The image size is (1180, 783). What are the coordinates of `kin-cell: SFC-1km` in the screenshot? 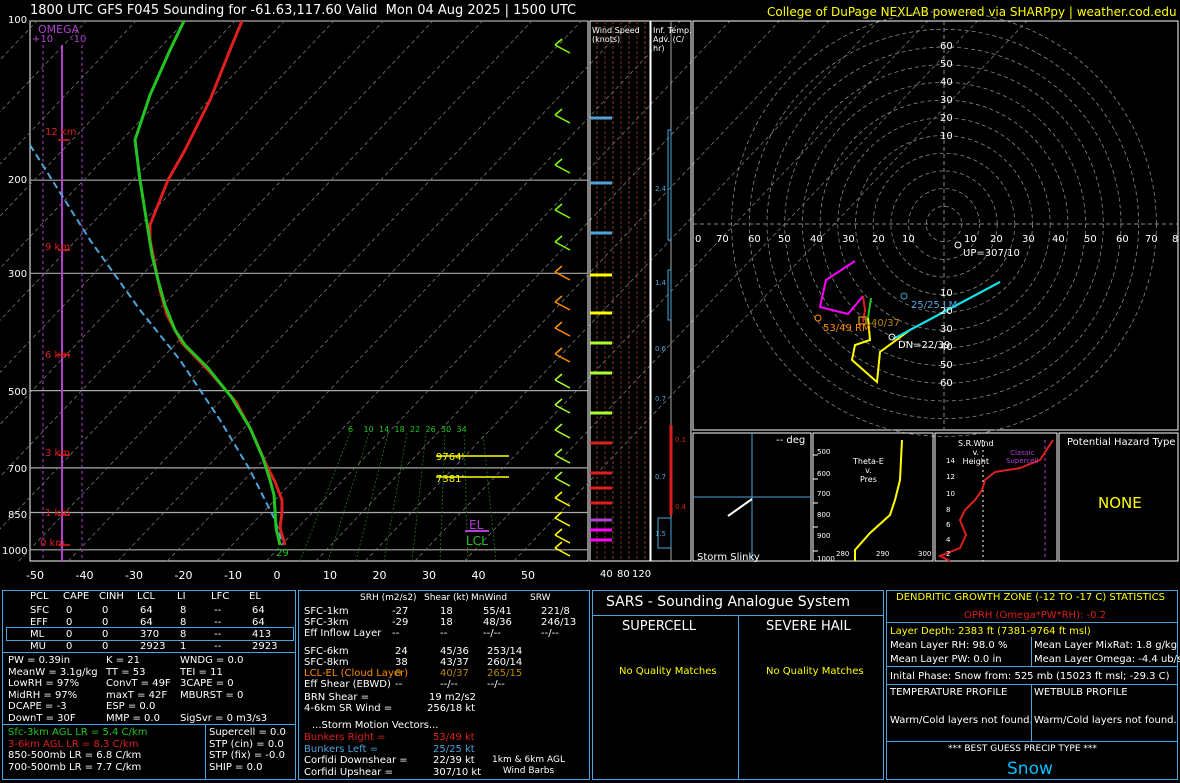 It's located at (326, 611).